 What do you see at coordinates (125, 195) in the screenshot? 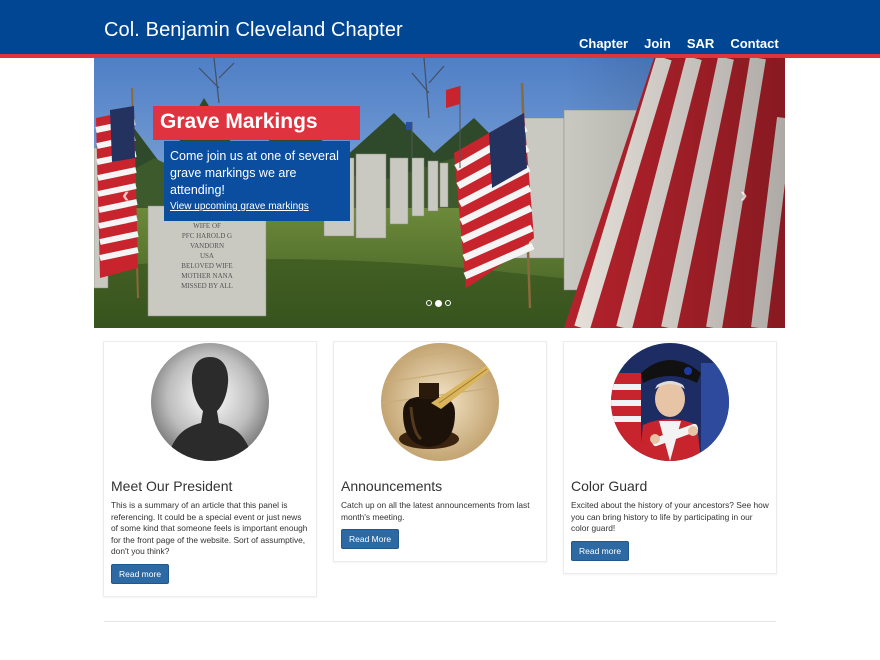
I see `chevron-left-icon: ‹` at bounding box center [125, 195].